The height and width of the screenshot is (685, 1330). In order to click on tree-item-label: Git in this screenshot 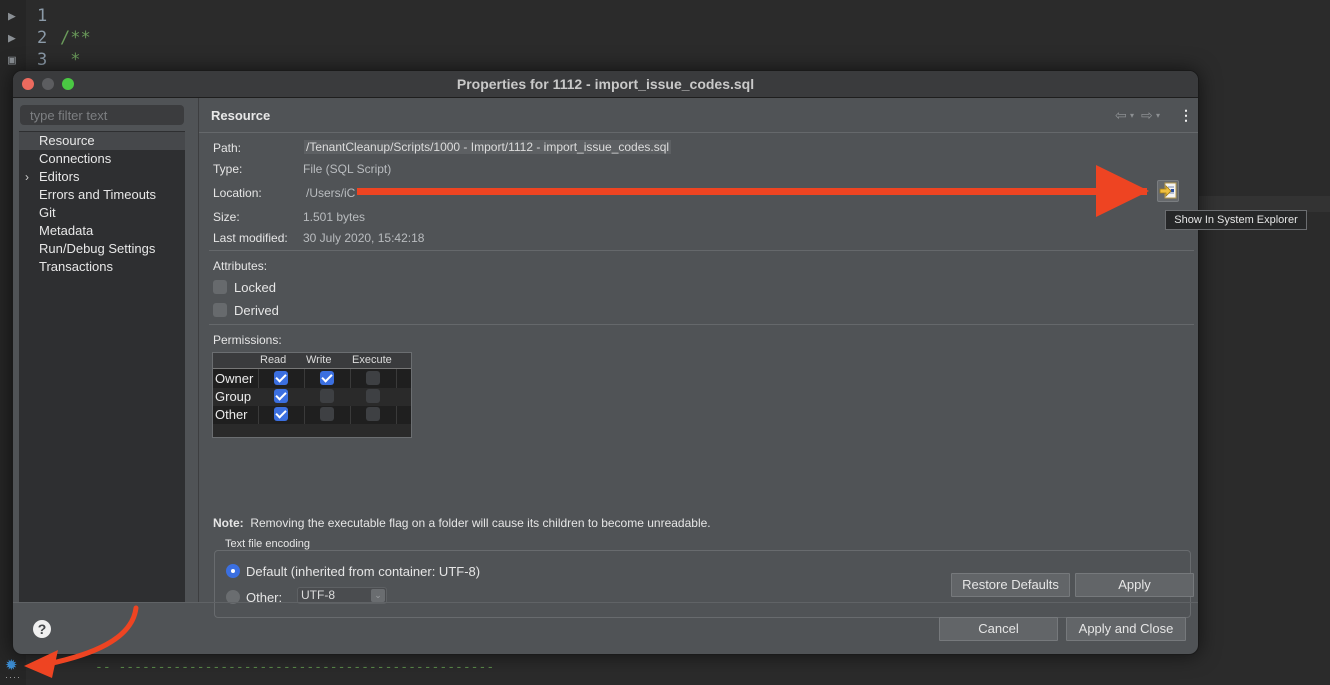, I will do `click(47, 212)`.